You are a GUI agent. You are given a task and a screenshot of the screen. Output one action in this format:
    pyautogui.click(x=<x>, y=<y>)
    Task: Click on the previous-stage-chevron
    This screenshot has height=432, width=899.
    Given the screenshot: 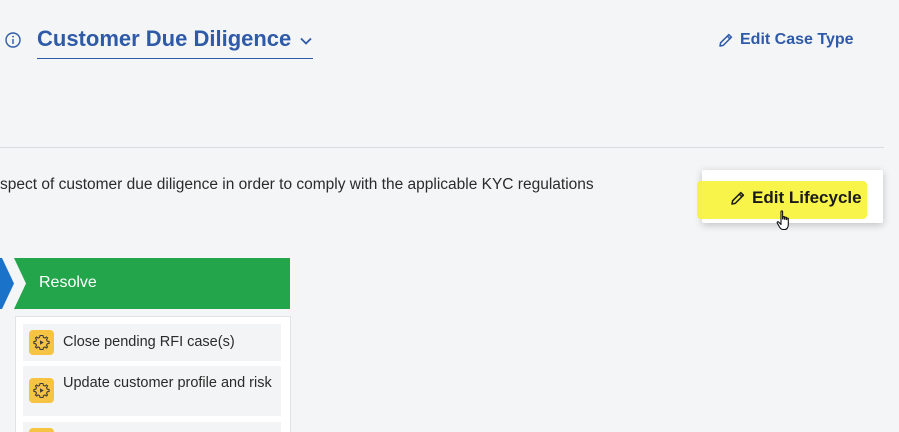 What is the action you would take?
    pyautogui.click(x=7, y=283)
    